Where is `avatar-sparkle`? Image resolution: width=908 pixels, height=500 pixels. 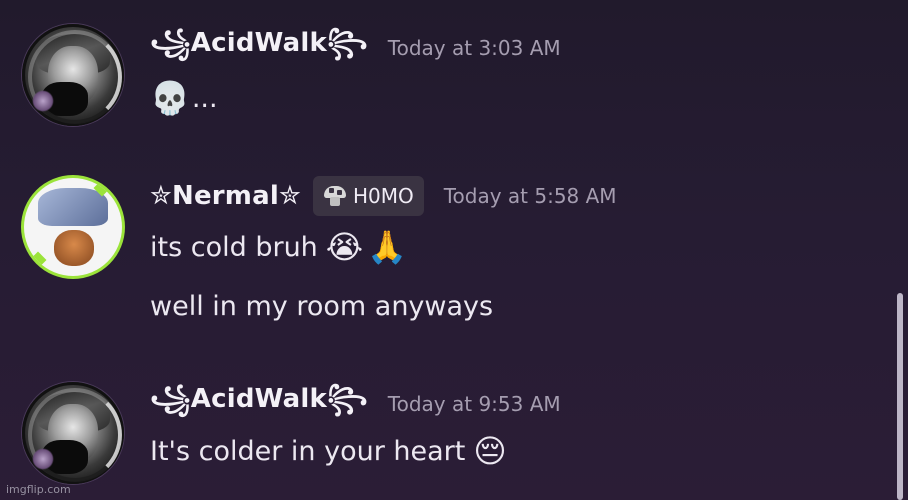 avatar-sparkle is located at coordinates (38, 260).